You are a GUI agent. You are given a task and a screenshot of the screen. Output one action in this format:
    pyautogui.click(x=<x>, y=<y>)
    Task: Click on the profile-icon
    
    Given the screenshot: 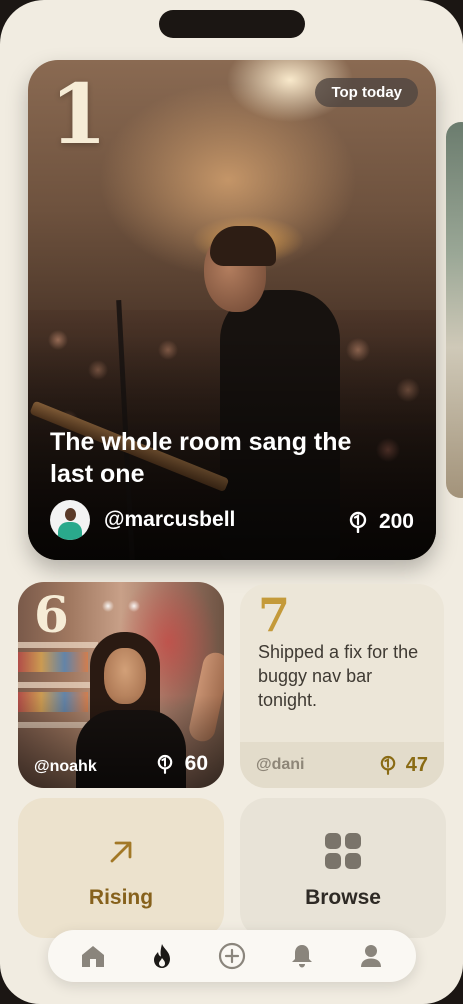 What is the action you would take?
    pyautogui.click(x=371, y=956)
    